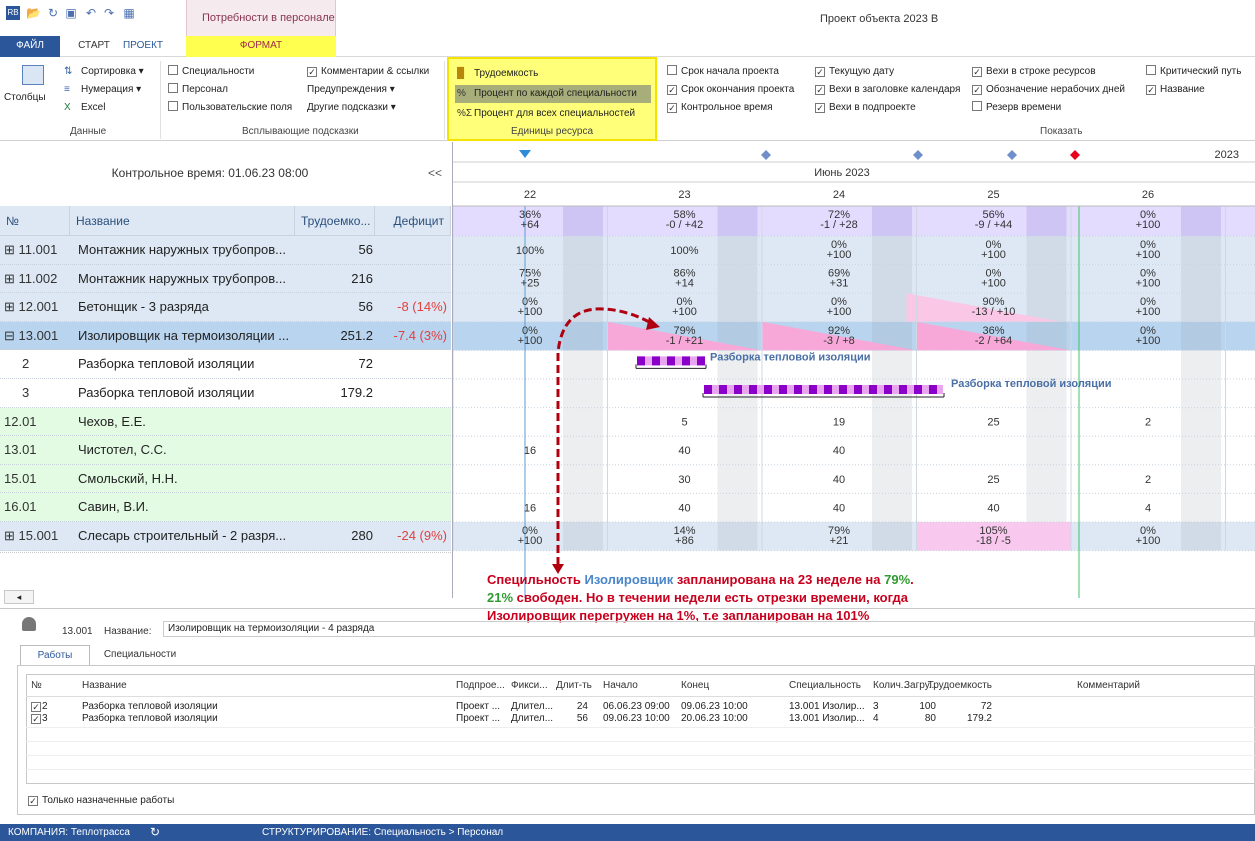 This screenshot has width=1255, height=841. I want to click on time-reserve-checkbox: Резерв времени, so click(1016, 108).